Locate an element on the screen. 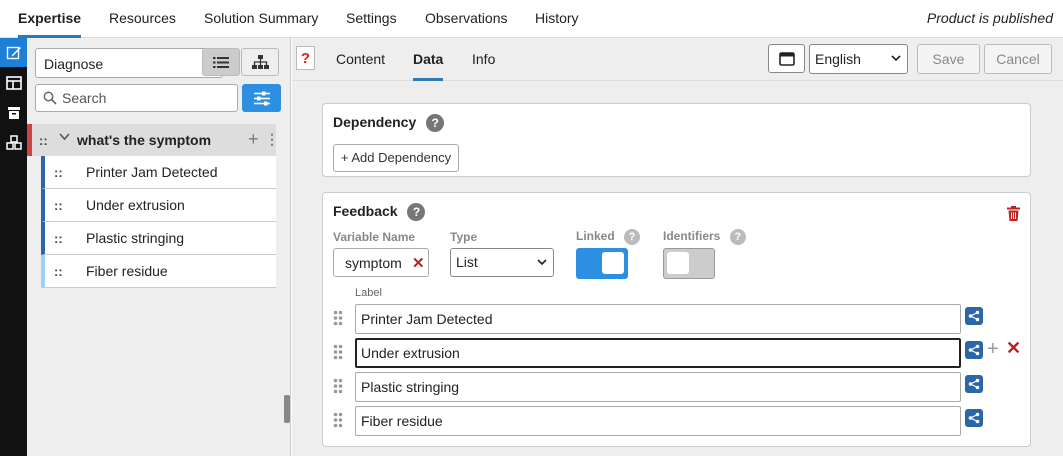 The image size is (1063, 456). tree-item-label: Plastic stringing is located at coordinates (135, 238).